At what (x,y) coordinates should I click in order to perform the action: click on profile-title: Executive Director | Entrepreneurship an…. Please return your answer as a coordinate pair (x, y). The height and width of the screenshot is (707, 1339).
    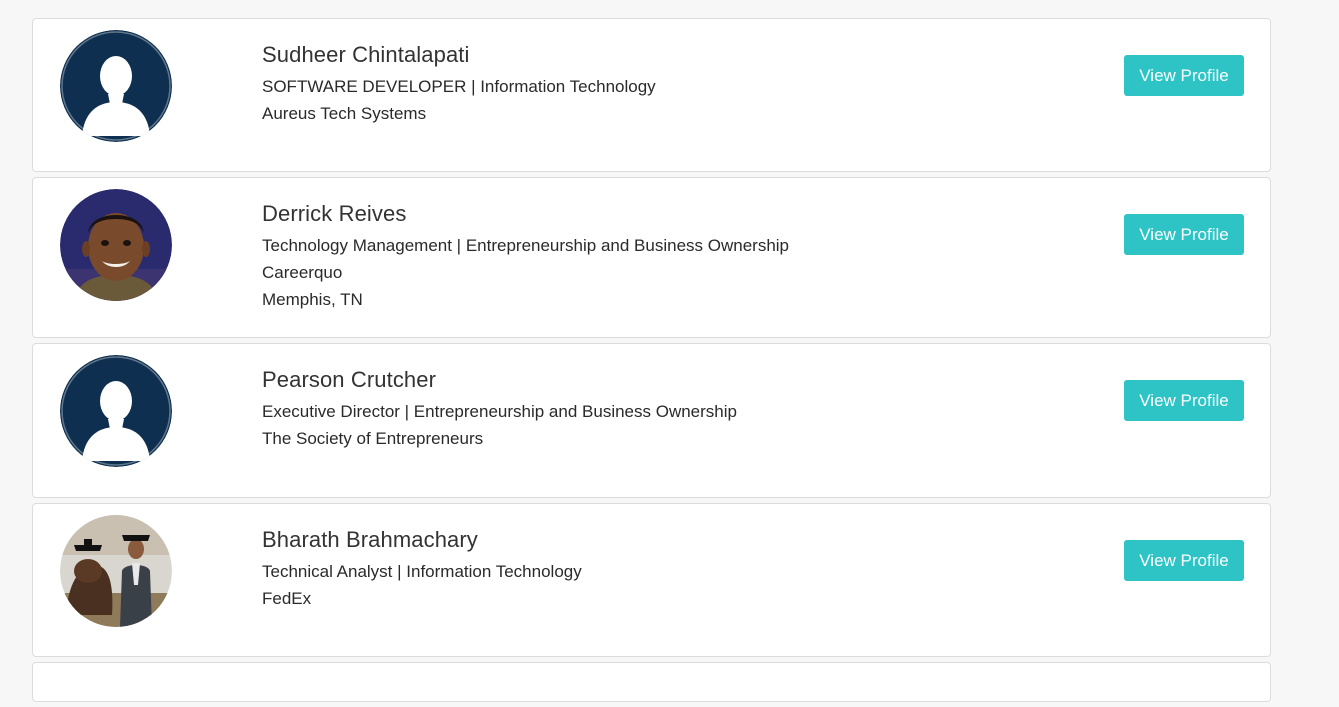
    Looking at the image, I should click on (499, 411).